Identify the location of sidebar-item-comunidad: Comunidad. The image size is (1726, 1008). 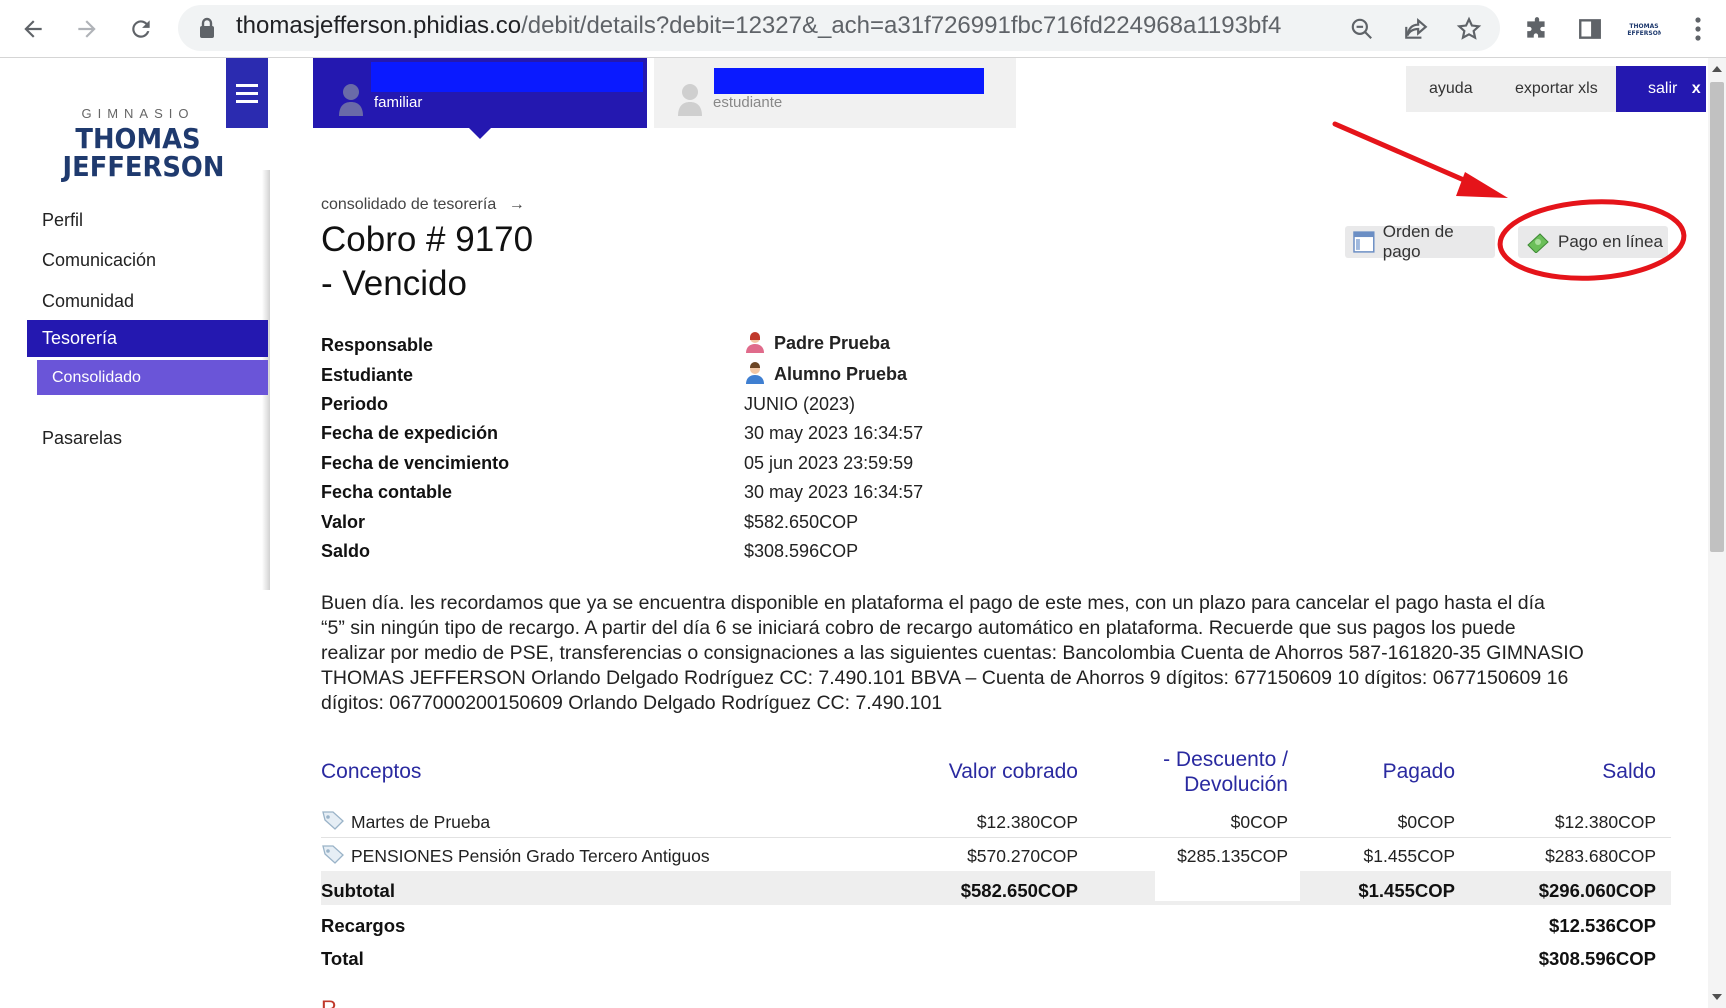
(88, 301).